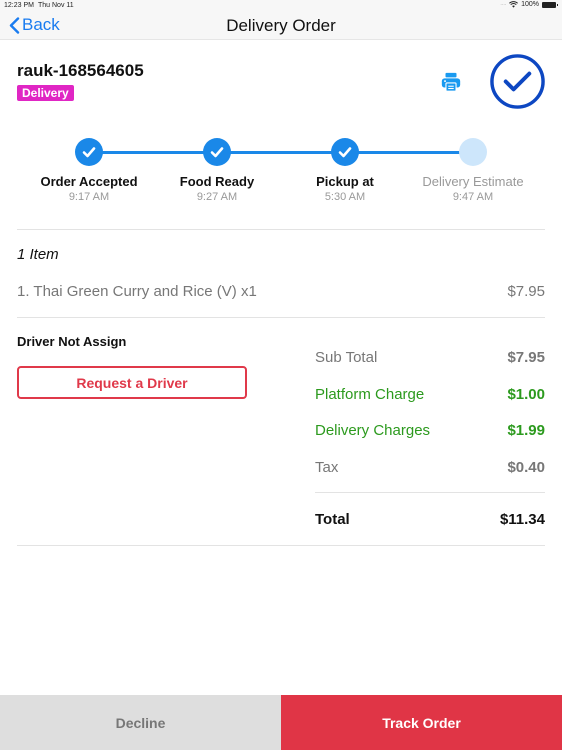 The image size is (562, 750). I want to click on status-right: ···· 100%, so click(529, 4).